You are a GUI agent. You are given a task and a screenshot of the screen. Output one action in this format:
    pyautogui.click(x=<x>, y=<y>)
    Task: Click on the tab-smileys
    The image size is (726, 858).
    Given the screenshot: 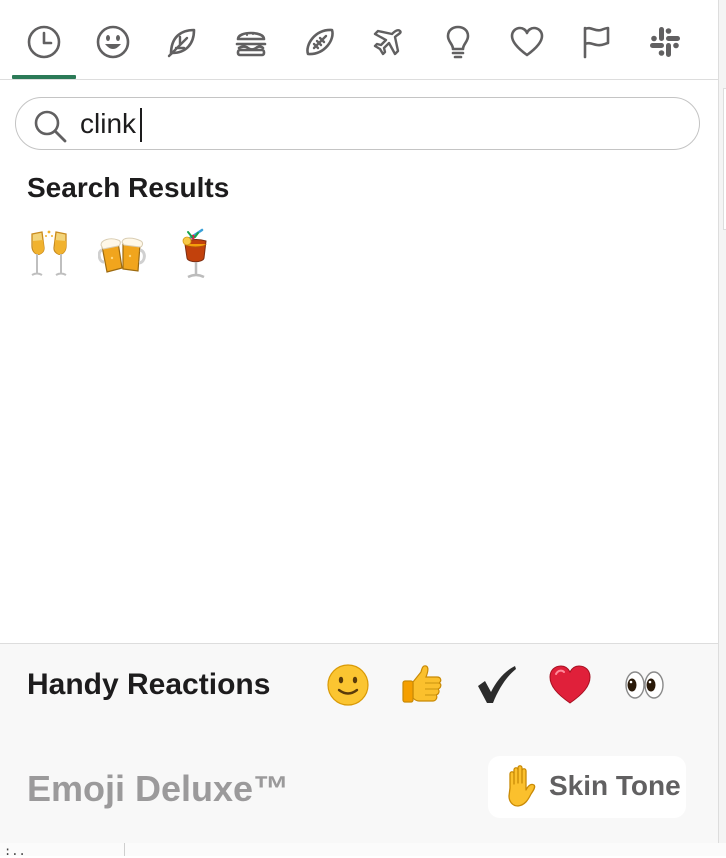 What is the action you would take?
    pyautogui.click(x=113, y=42)
    